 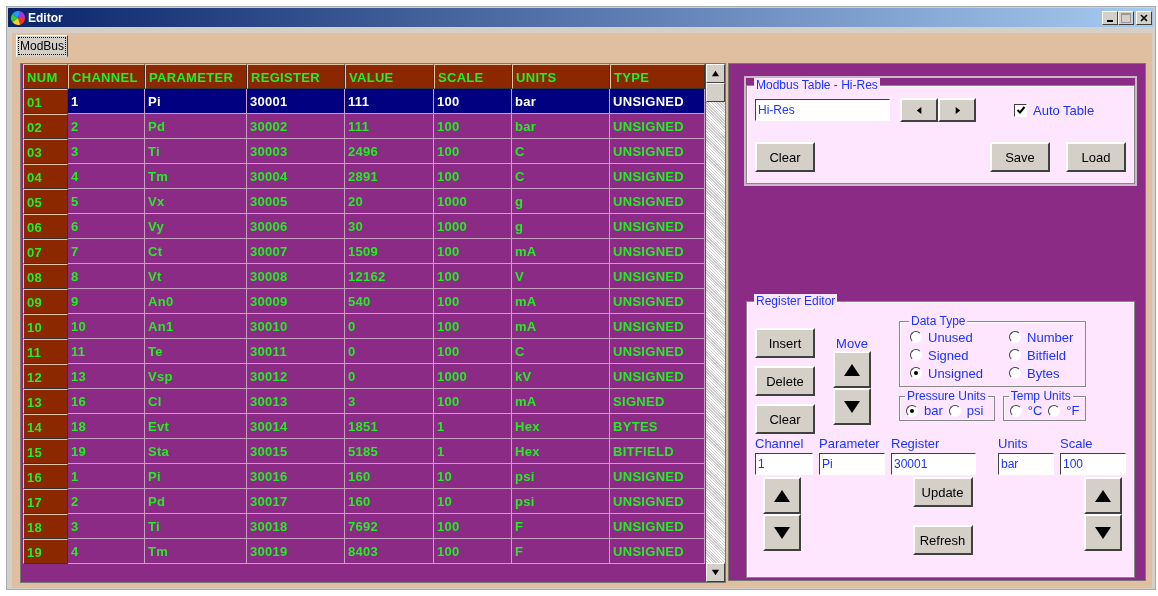 What do you see at coordinates (196, 376) in the screenshot?
I see `table-cell: Vsp` at bounding box center [196, 376].